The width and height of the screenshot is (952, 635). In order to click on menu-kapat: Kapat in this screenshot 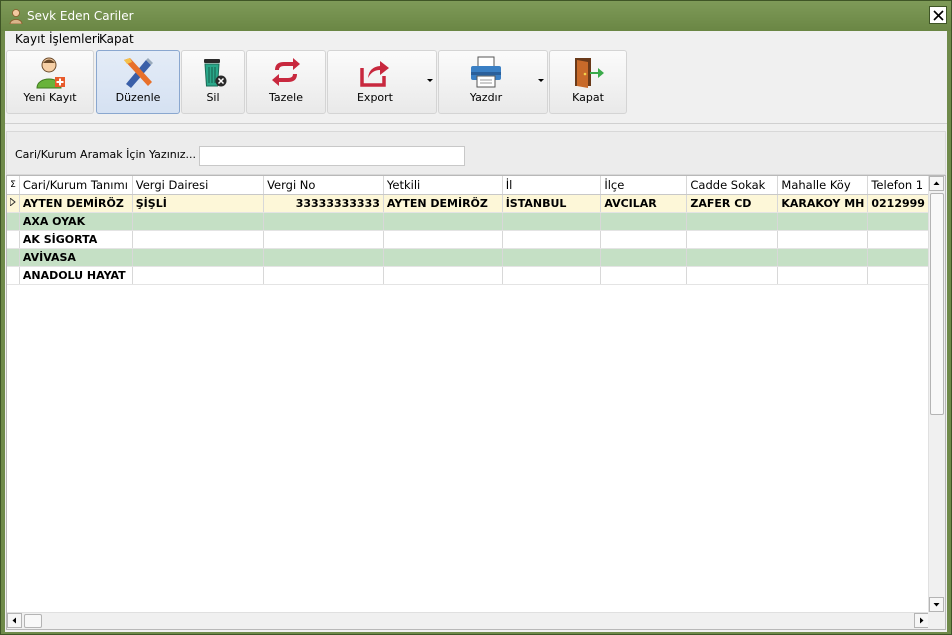, I will do `click(116, 39)`.